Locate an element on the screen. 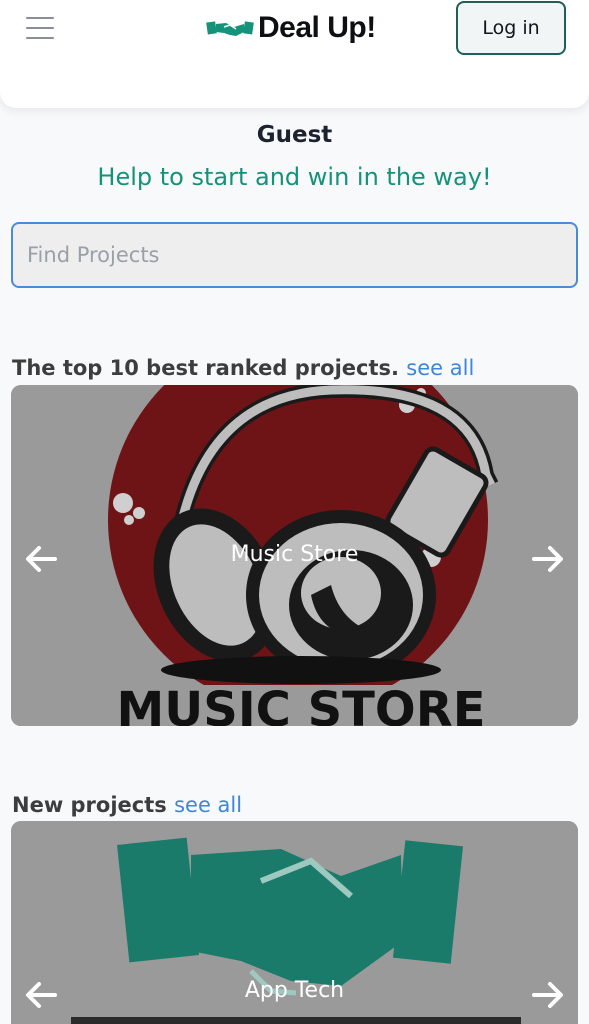  search-input is located at coordinates (294, 255).